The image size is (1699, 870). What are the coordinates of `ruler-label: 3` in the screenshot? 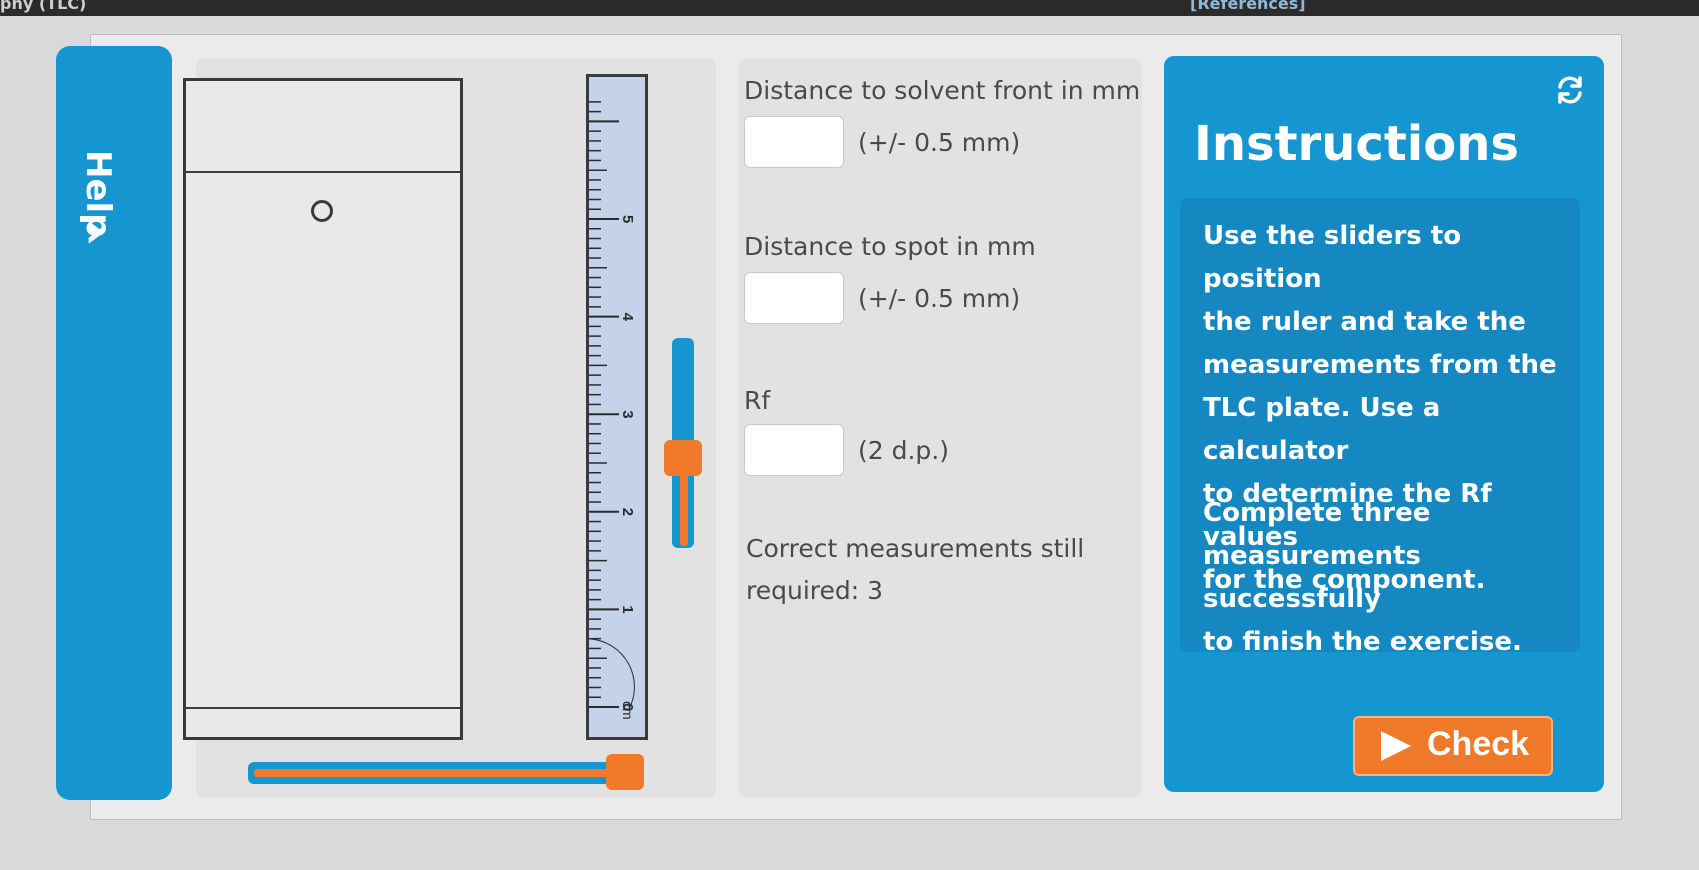 It's located at (627, 414).